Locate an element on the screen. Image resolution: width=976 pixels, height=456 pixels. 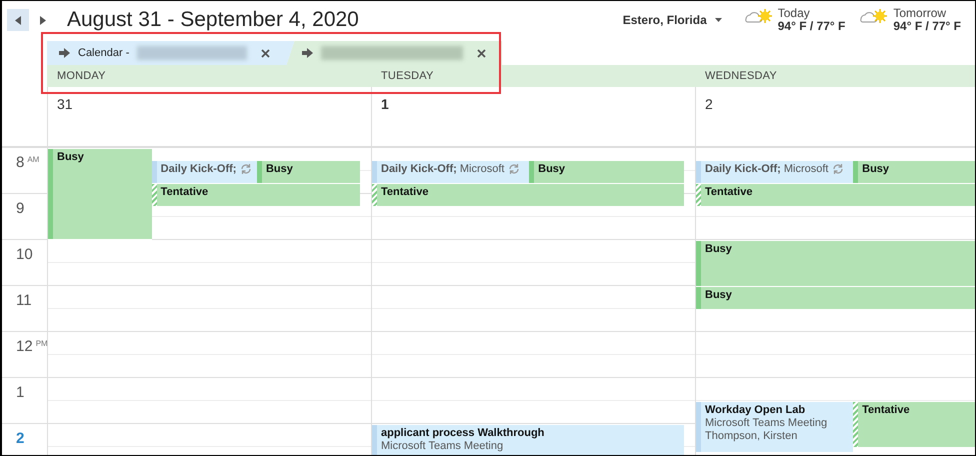
time-label: 8 is located at coordinates (20, 162).